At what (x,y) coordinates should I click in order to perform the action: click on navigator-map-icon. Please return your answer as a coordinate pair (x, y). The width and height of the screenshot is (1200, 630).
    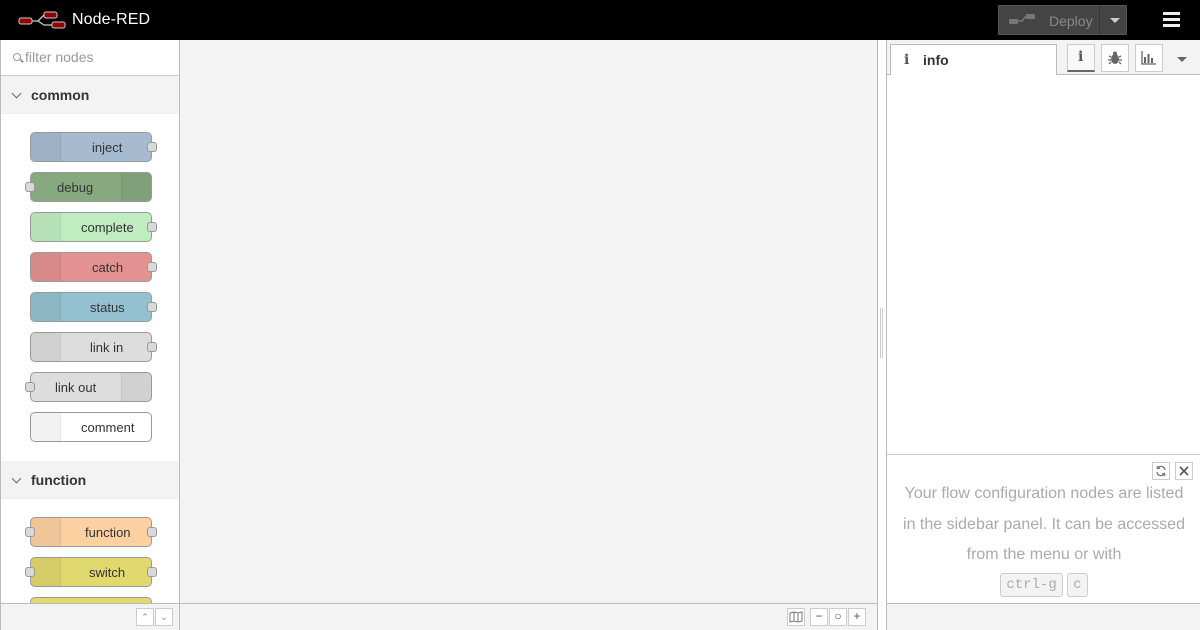
    Looking at the image, I should click on (796, 617).